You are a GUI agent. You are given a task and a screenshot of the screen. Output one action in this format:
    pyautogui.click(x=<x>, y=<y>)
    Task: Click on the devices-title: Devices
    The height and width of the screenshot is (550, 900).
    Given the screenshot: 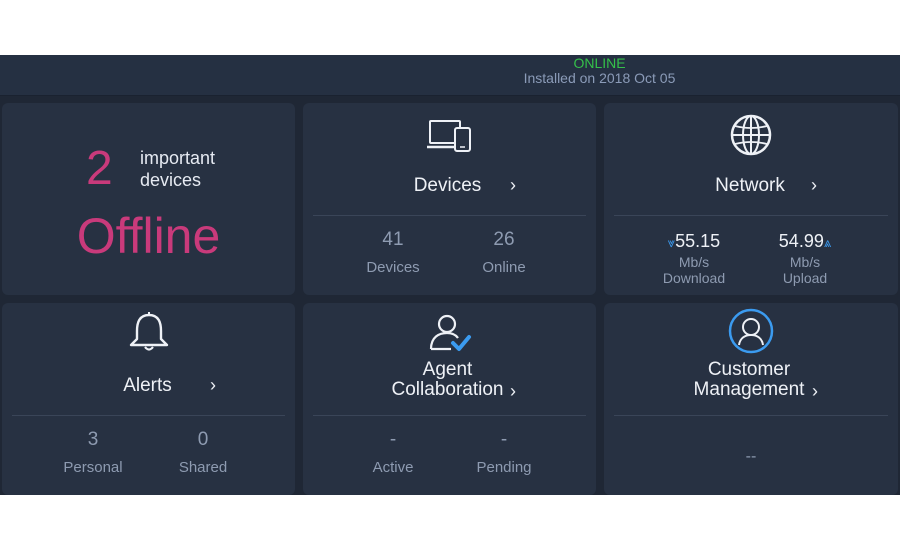 What is the action you would take?
    pyautogui.click(x=447, y=185)
    